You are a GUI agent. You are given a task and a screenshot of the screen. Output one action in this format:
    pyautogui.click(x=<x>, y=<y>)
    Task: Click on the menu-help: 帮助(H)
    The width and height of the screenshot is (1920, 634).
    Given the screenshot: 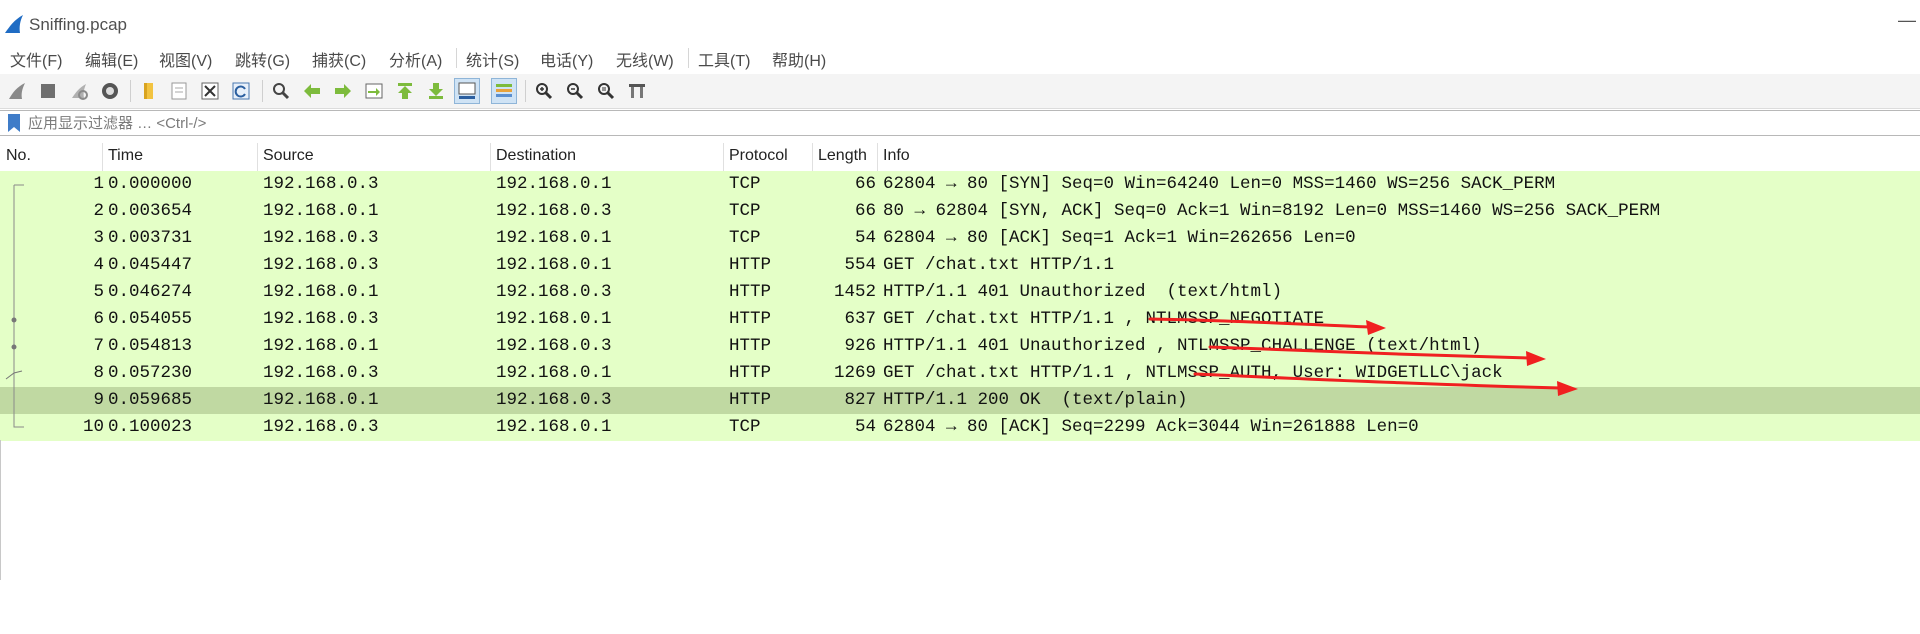 What is the action you would take?
    pyautogui.click(x=799, y=59)
    